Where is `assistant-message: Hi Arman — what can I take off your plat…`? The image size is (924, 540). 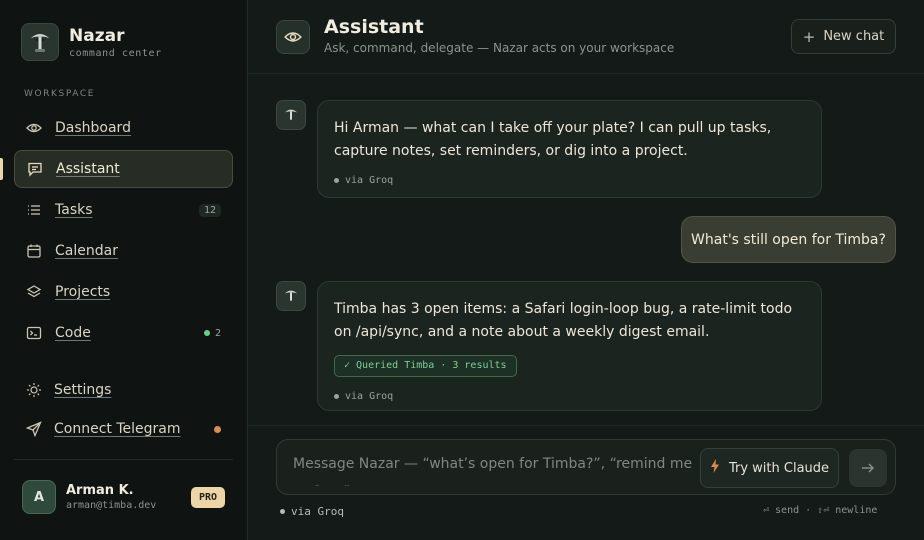
assistant-message: Hi Arman — what can I take off your plat… is located at coordinates (569, 149).